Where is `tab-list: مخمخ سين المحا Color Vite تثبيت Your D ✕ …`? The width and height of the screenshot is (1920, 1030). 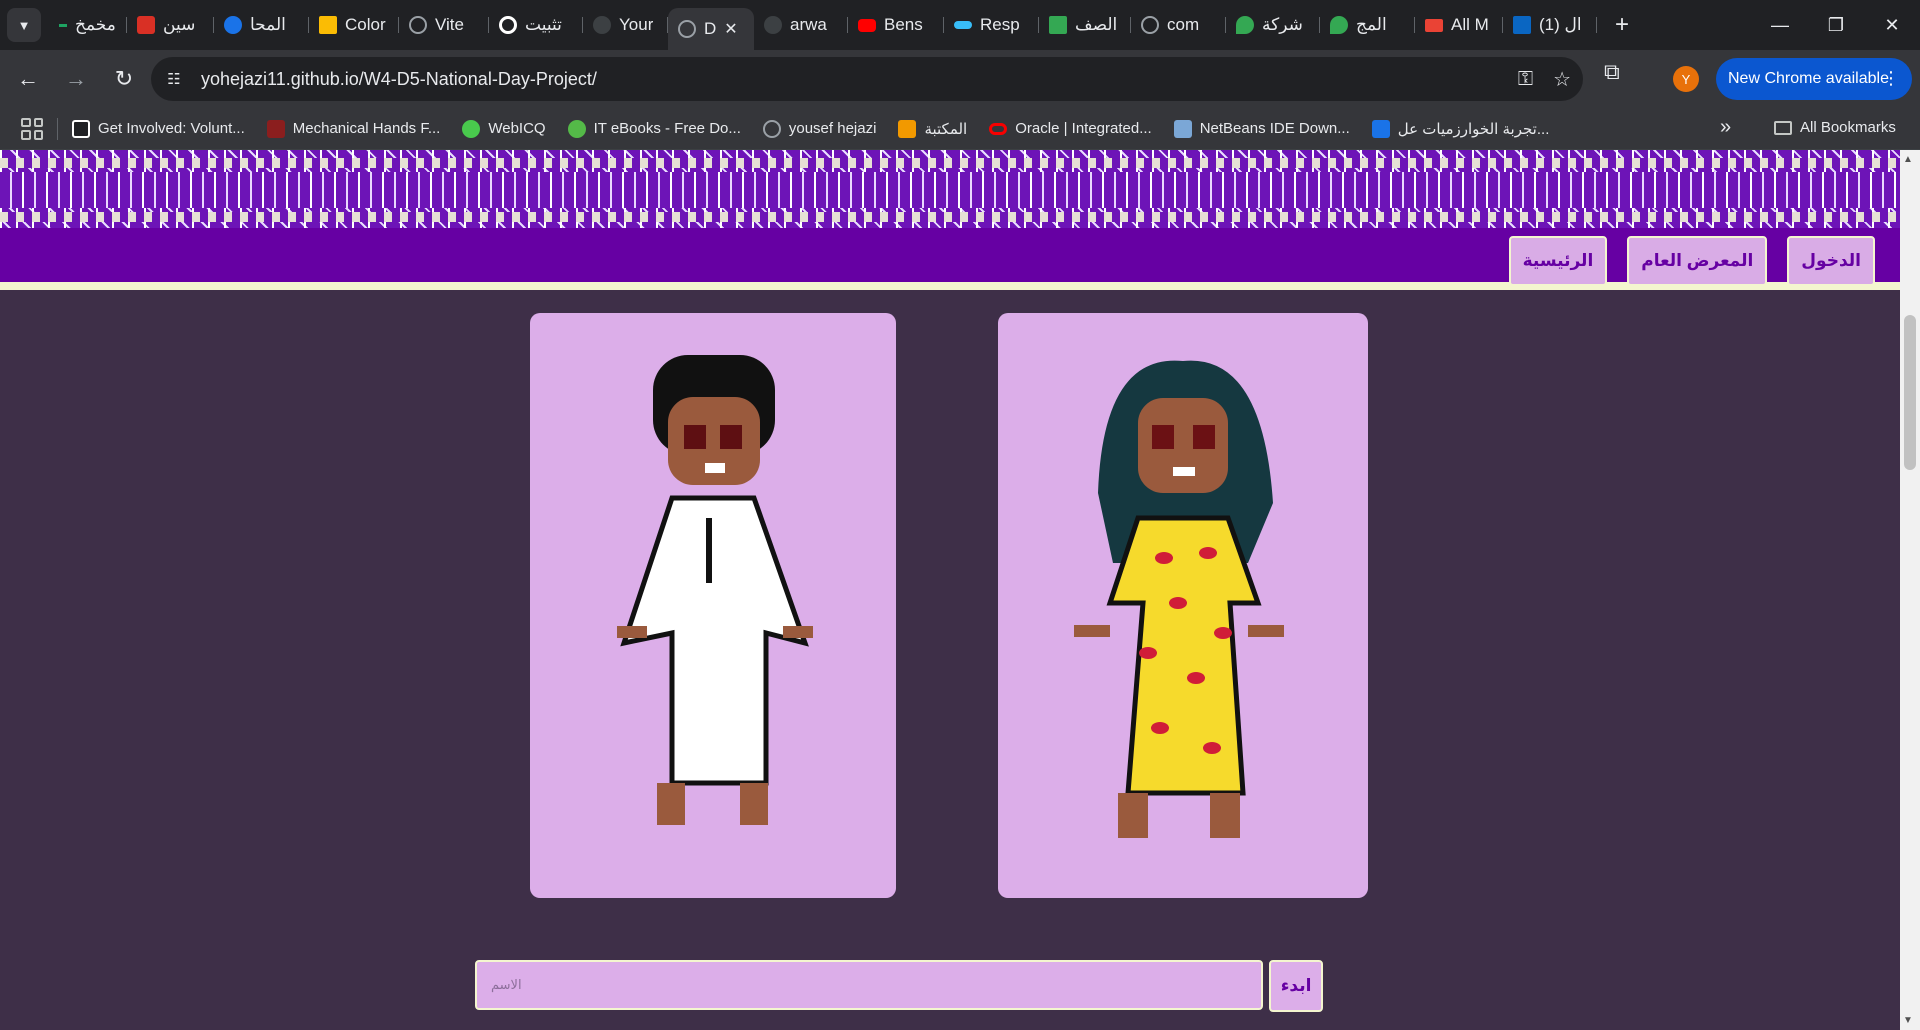
tab-list: مخمخ سين المحا Color Vite تثبيت Your D ✕ … is located at coordinates (839, 25).